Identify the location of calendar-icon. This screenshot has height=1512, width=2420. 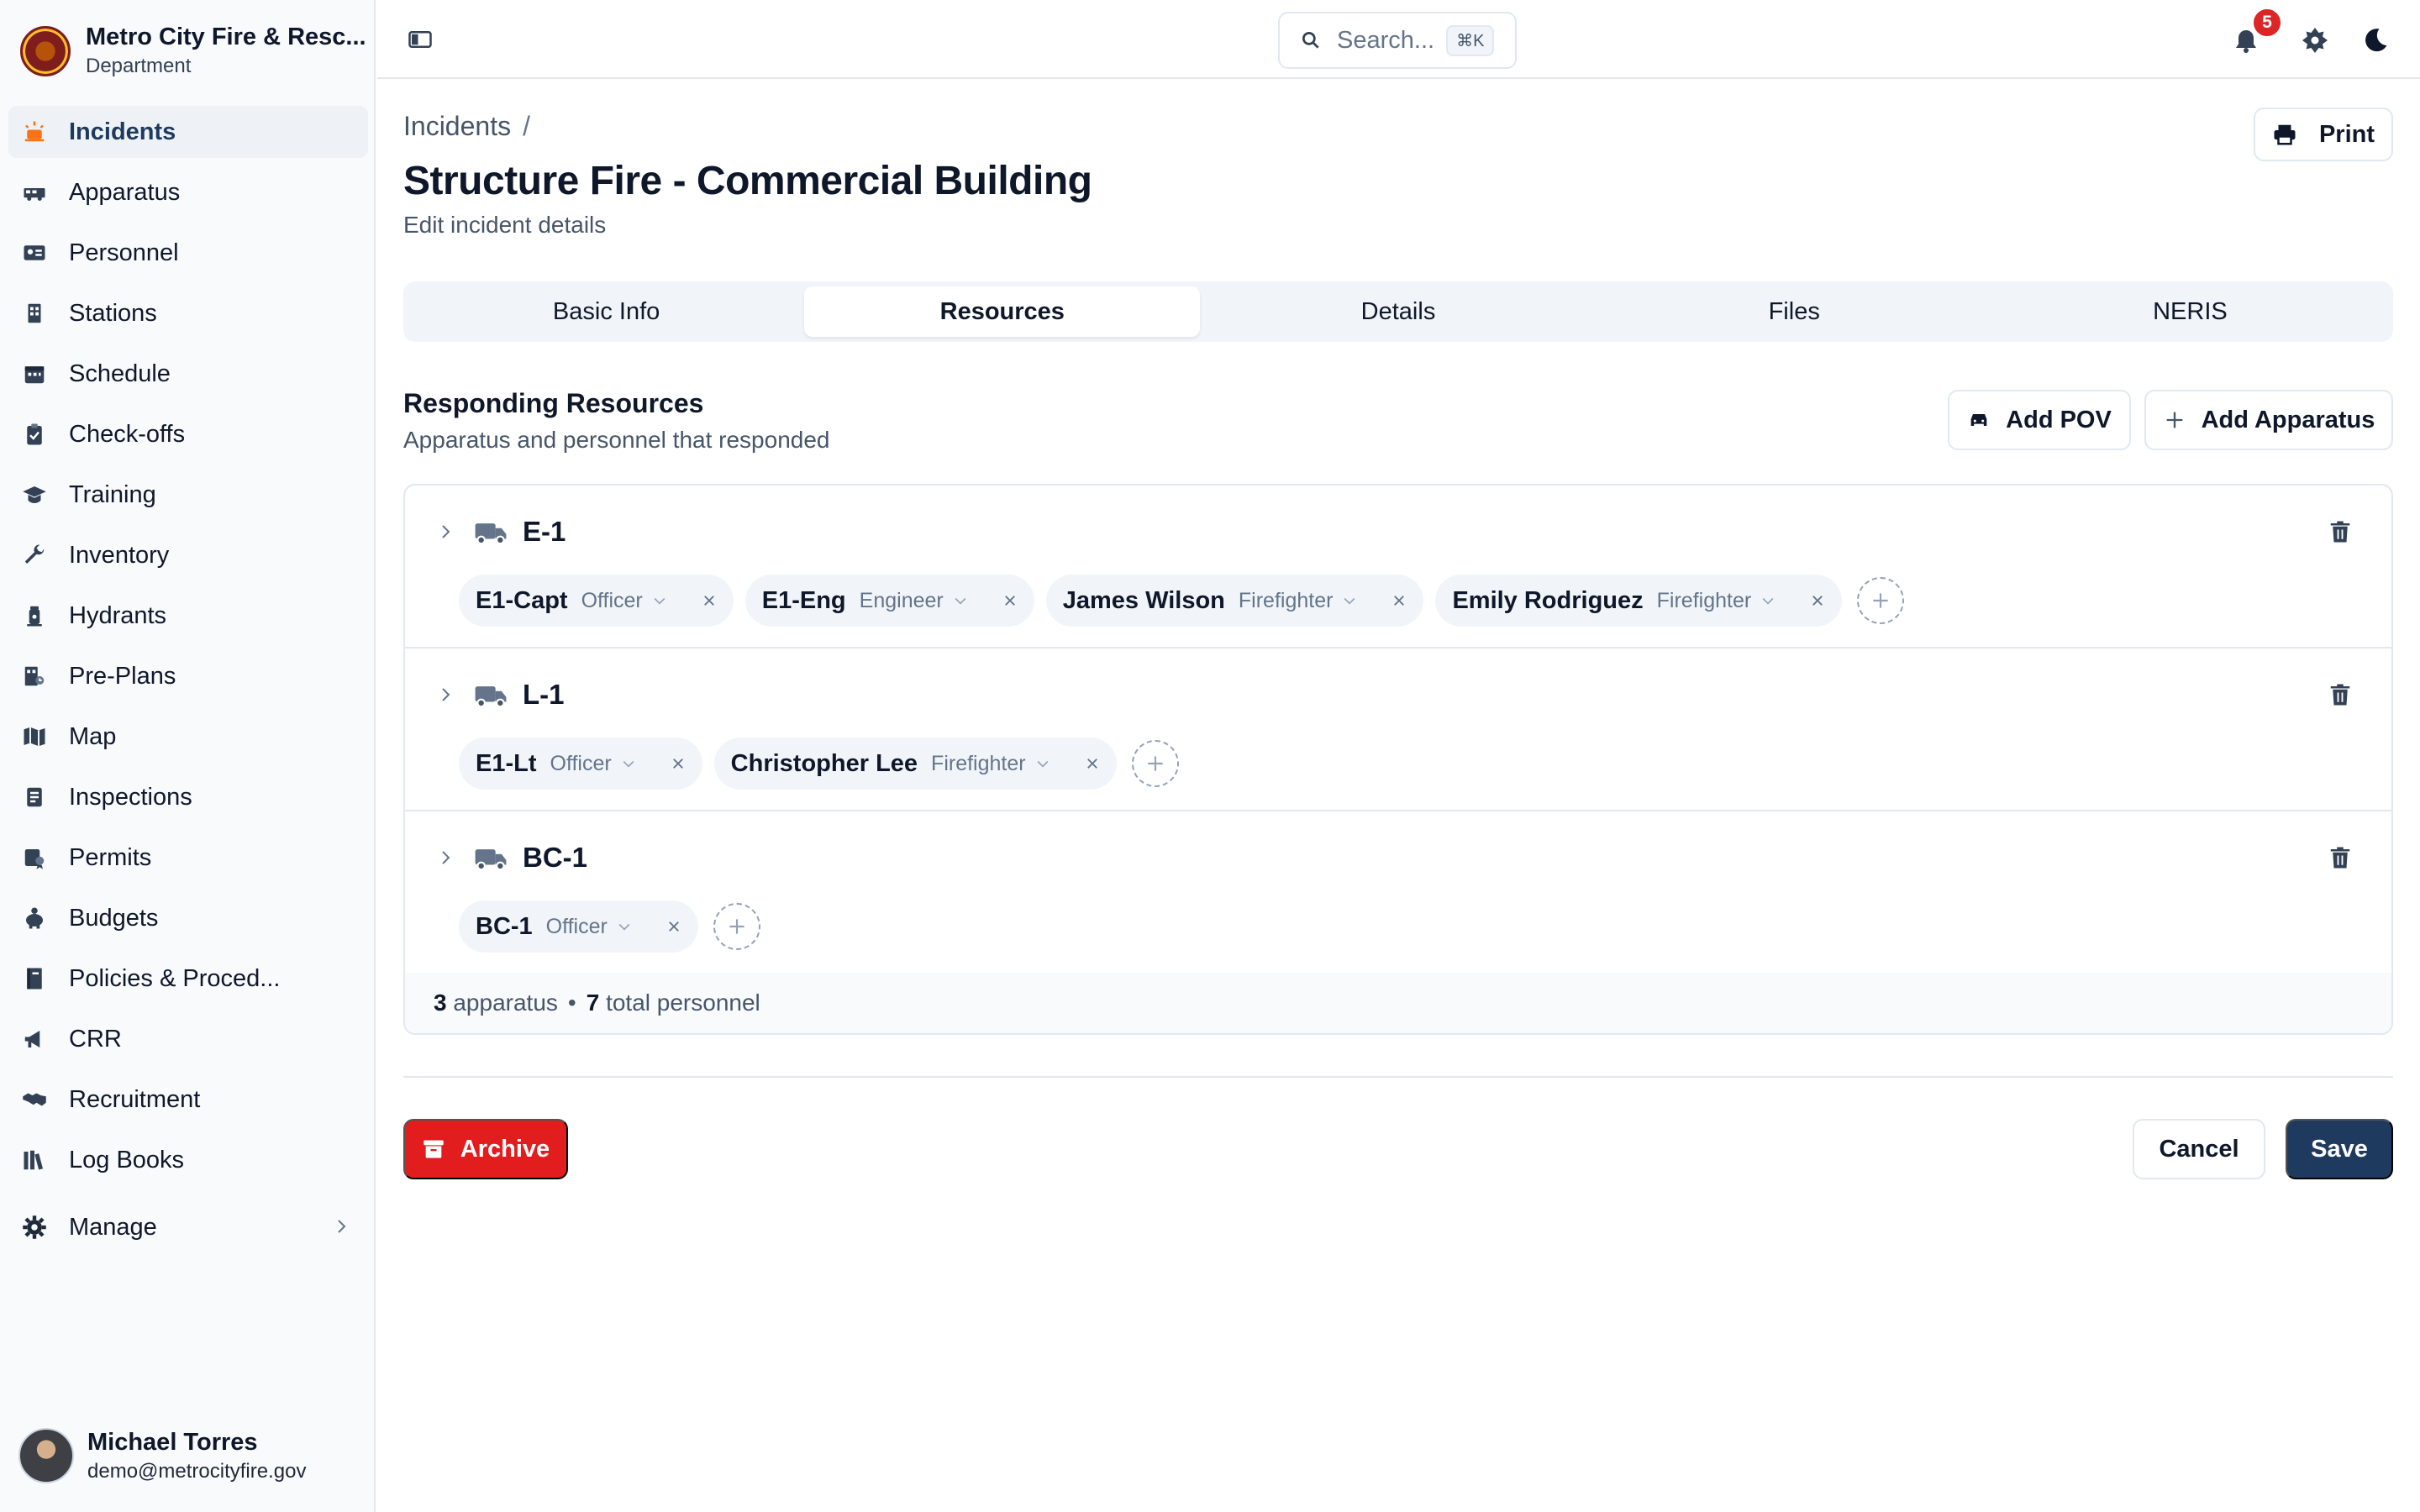
(34, 374).